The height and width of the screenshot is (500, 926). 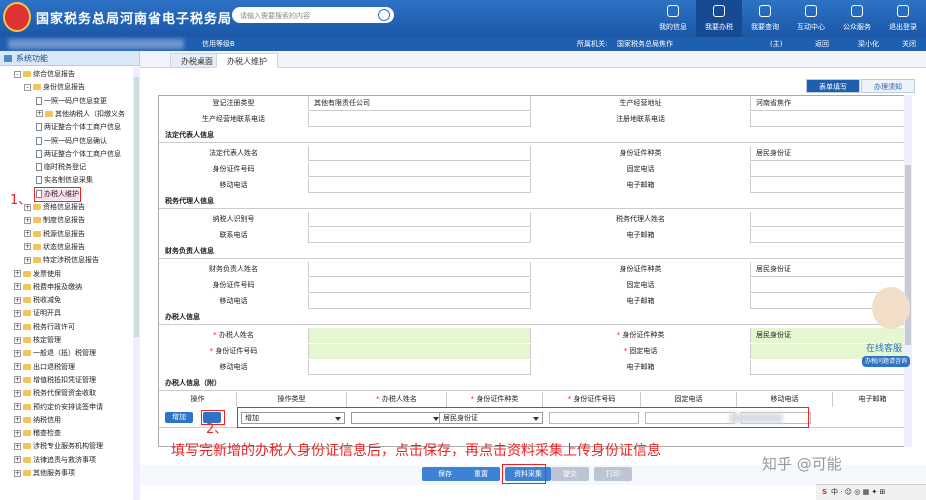 I want to click on sidebar-item: + 税费申报及缴纳, so click(x=48, y=287).